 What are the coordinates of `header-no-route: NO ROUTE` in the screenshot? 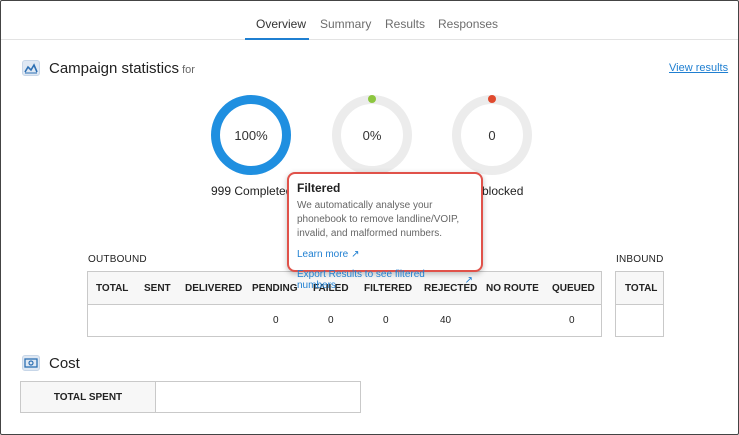 It's located at (512, 288).